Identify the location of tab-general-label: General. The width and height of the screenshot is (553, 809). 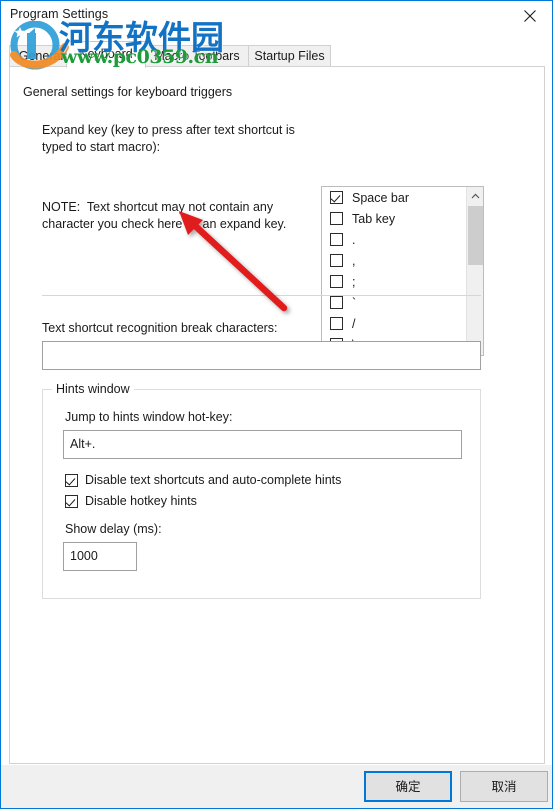
(41, 56).